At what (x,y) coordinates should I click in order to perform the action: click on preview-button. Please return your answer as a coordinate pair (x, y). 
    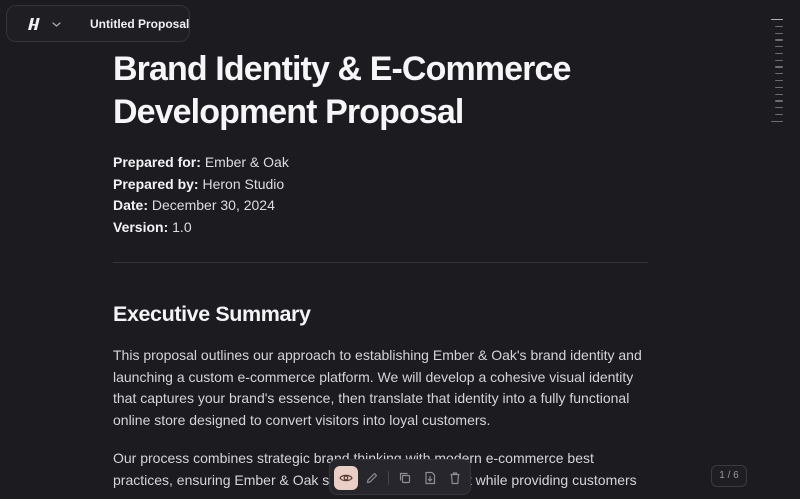
    Looking at the image, I should click on (346, 478).